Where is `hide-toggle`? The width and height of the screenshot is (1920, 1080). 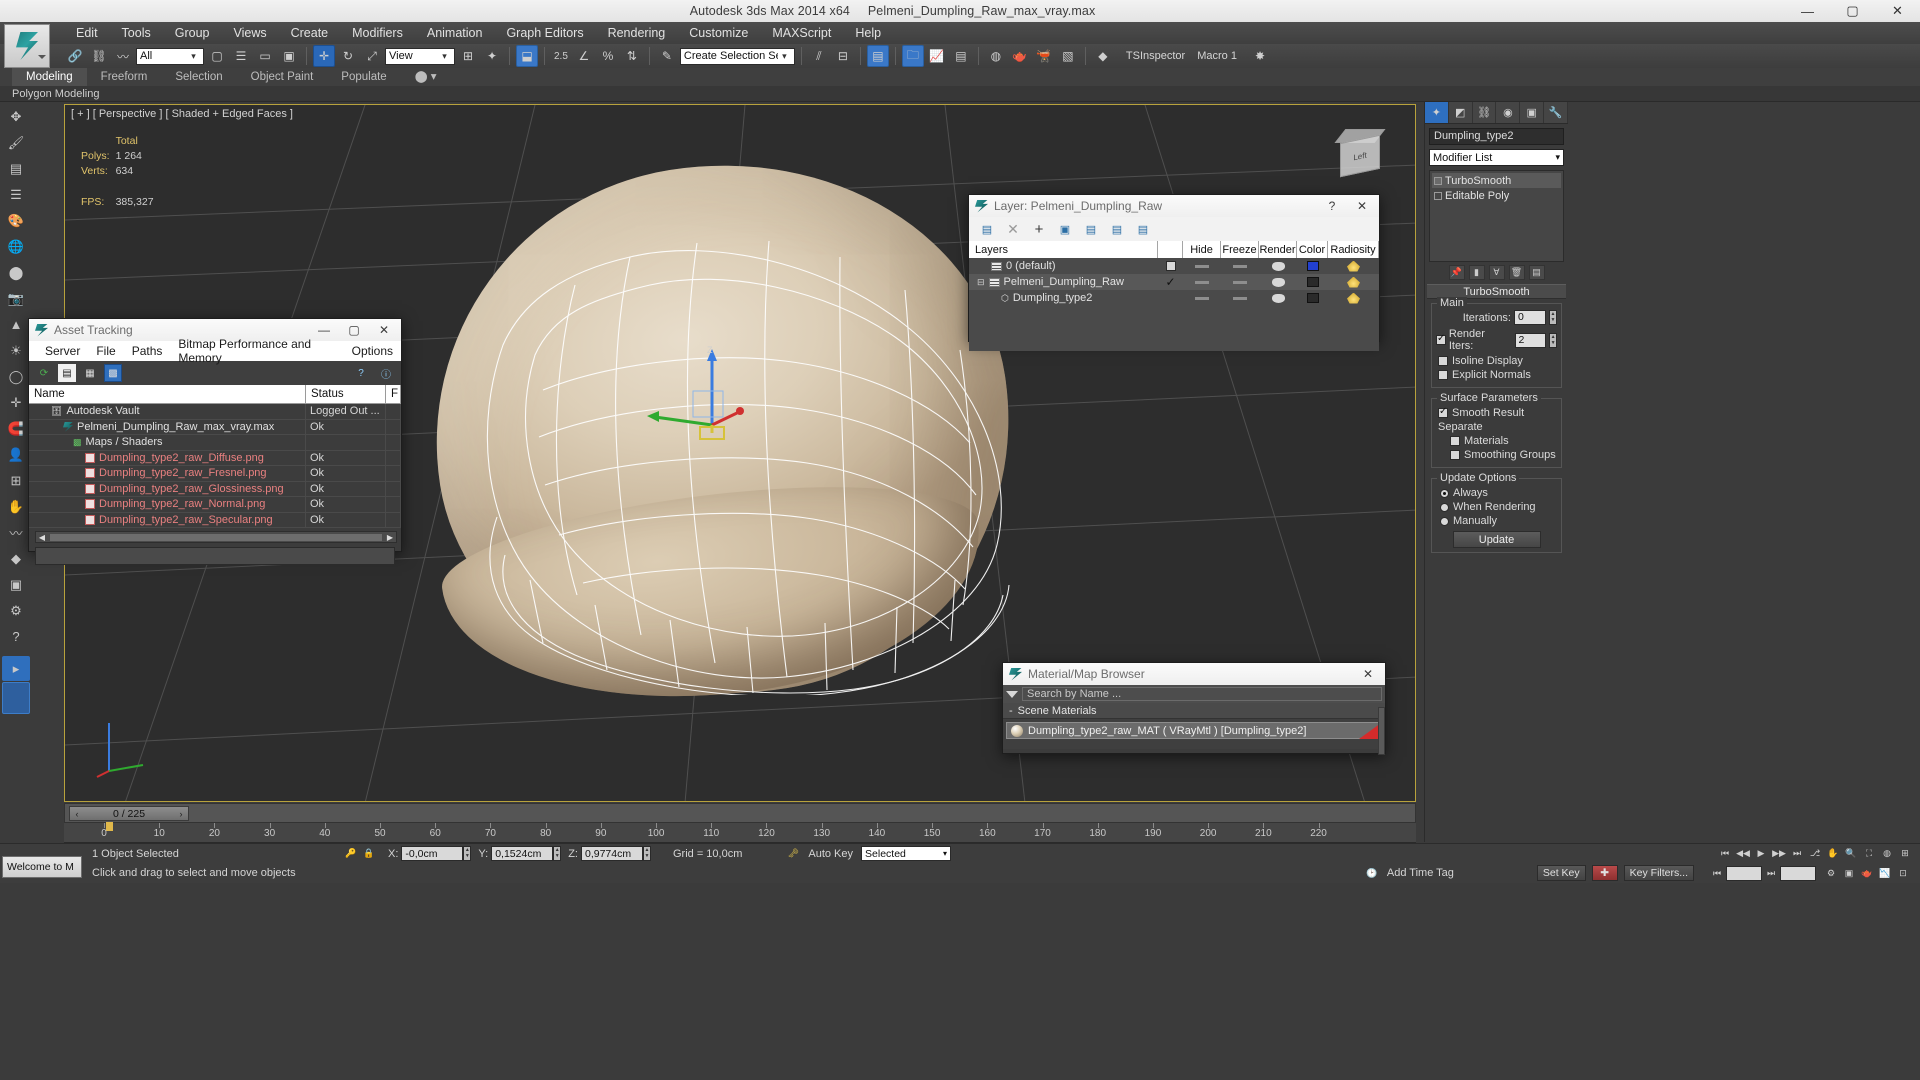
hide-toggle is located at coordinates (1202, 266).